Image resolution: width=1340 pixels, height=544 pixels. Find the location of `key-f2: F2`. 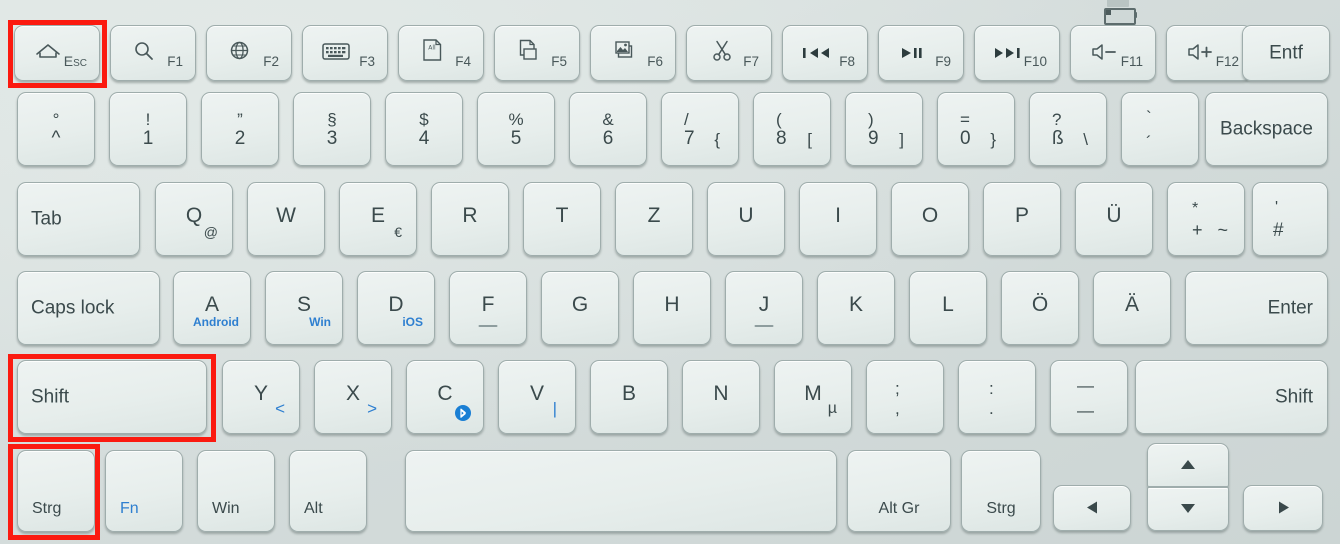

key-f2: F2 is located at coordinates (249, 53).